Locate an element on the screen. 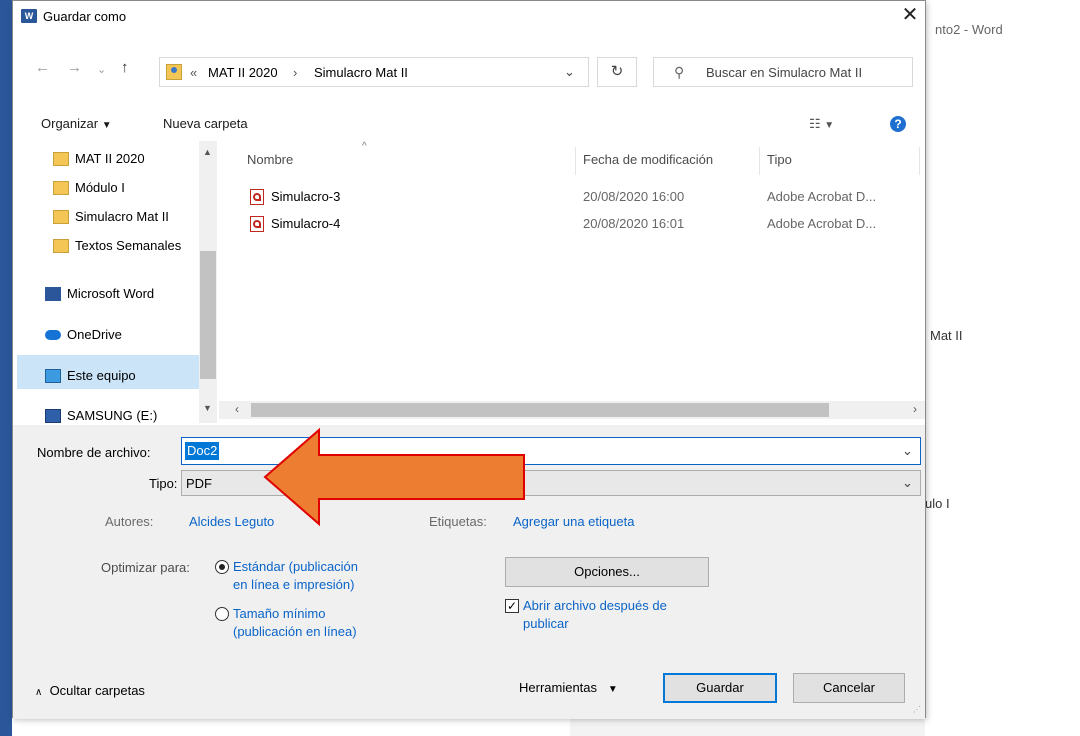 This screenshot has height=736, width=1080. hide-folders-label: Ocultar carpetas is located at coordinates (97, 690).